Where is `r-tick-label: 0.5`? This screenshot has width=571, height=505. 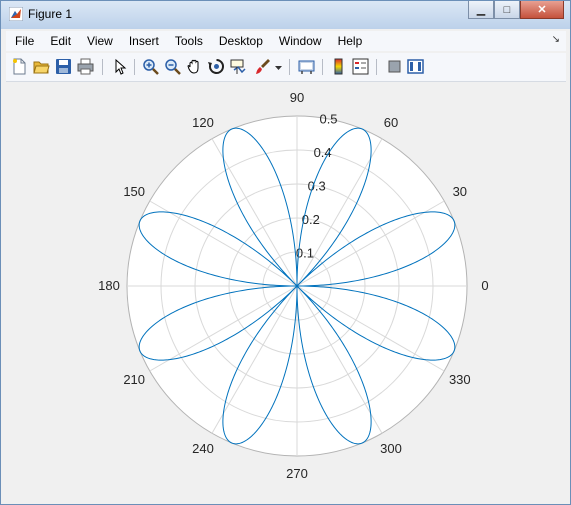
r-tick-label: 0.5 is located at coordinates (328, 119).